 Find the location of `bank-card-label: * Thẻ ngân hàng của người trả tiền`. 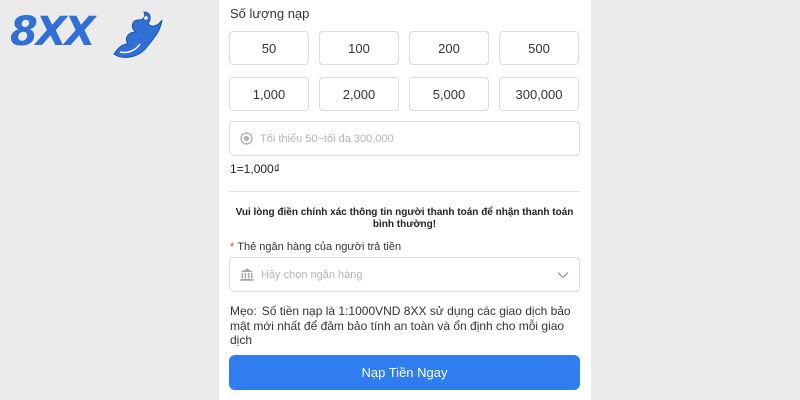

bank-card-label: * Thẻ ngân hàng của người trả tiền is located at coordinates (315, 247).